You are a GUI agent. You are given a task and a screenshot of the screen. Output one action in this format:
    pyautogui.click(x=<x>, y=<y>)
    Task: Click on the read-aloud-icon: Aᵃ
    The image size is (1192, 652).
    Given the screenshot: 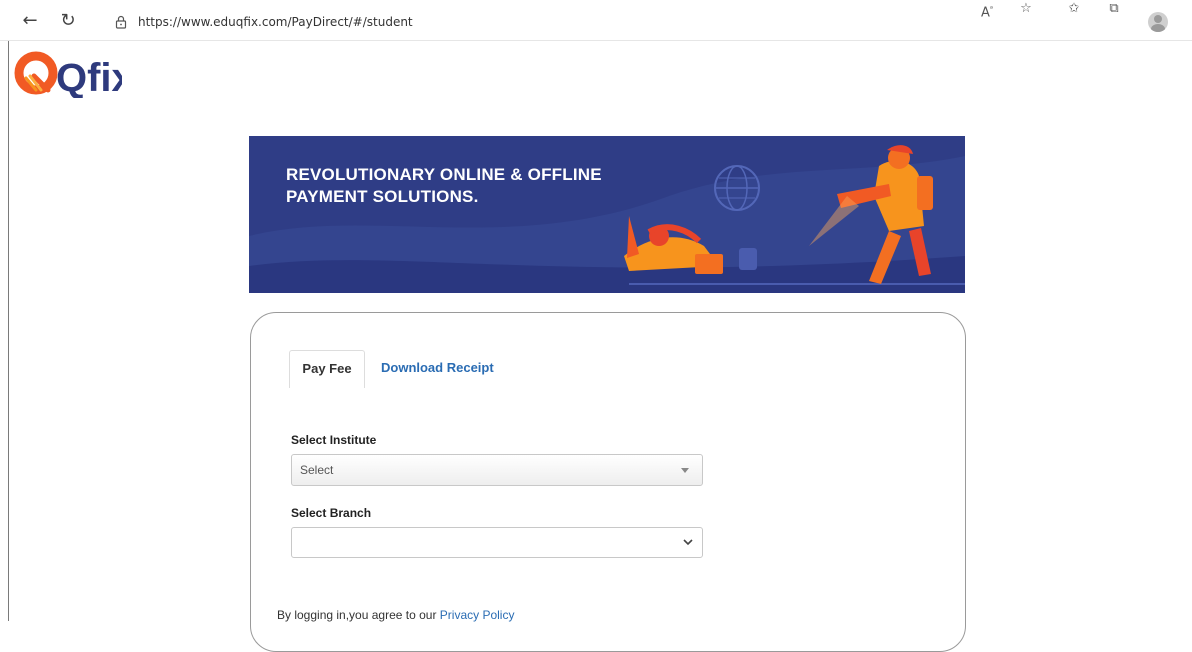 What is the action you would take?
    pyautogui.click(x=987, y=10)
    